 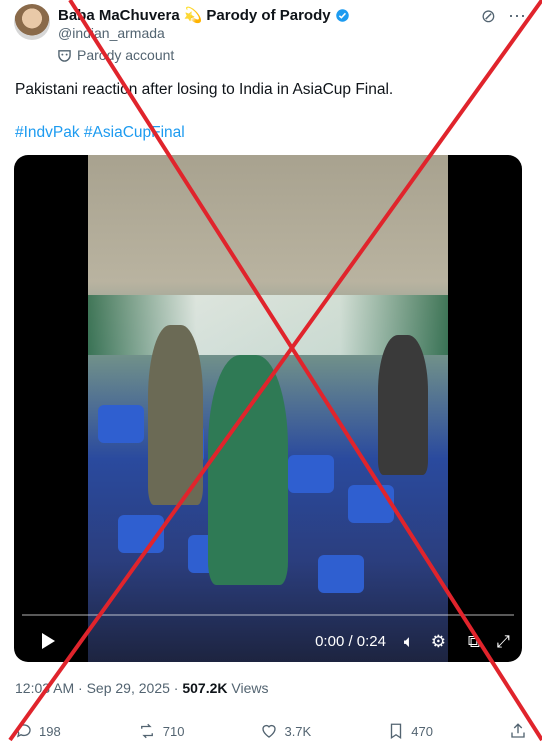 I want to click on reply-count: 198, so click(x=50, y=731).